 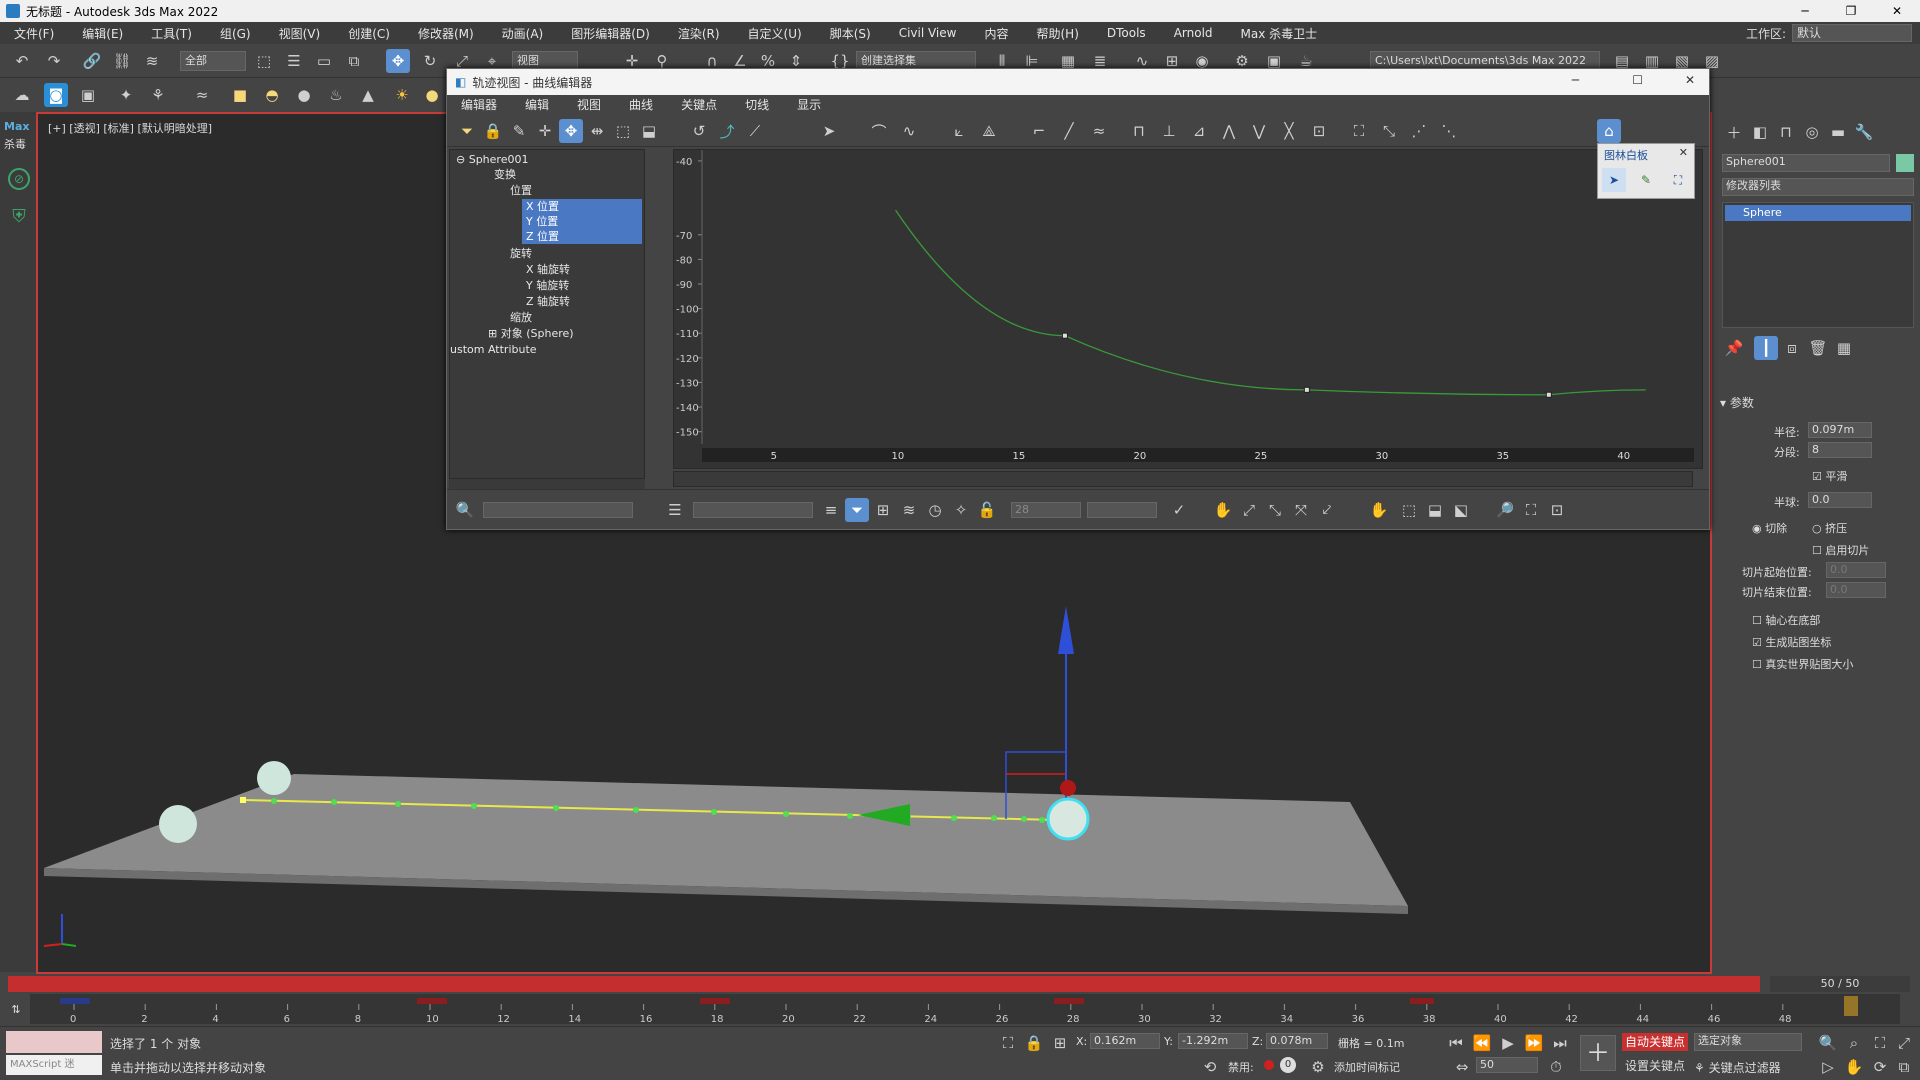 I want to click on y-coord-field: -1.292m, so click(x=1213, y=1041).